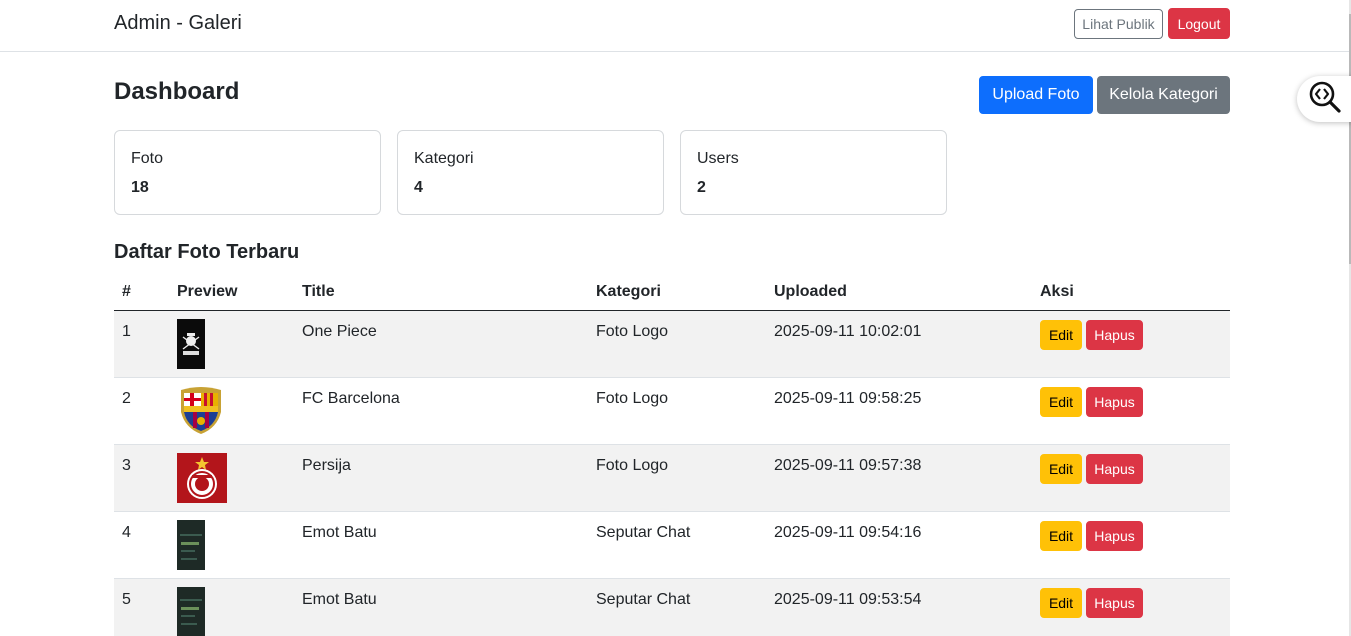 This screenshot has width=1351, height=636. What do you see at coordinates (848, 465) in the screenshot?
I see `row-uploaded: 2025-09-11 09:57:38` at bounding box center [848, 465].